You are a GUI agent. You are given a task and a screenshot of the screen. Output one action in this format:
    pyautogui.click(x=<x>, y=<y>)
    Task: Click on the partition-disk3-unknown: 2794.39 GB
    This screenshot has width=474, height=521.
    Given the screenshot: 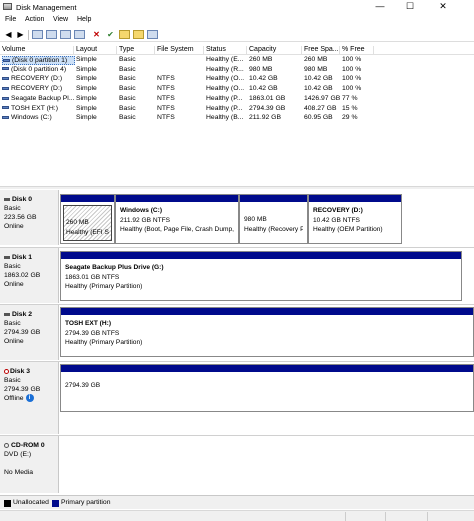 What is the action you would take?
    pyautogui.click(x=267, y=388)
    